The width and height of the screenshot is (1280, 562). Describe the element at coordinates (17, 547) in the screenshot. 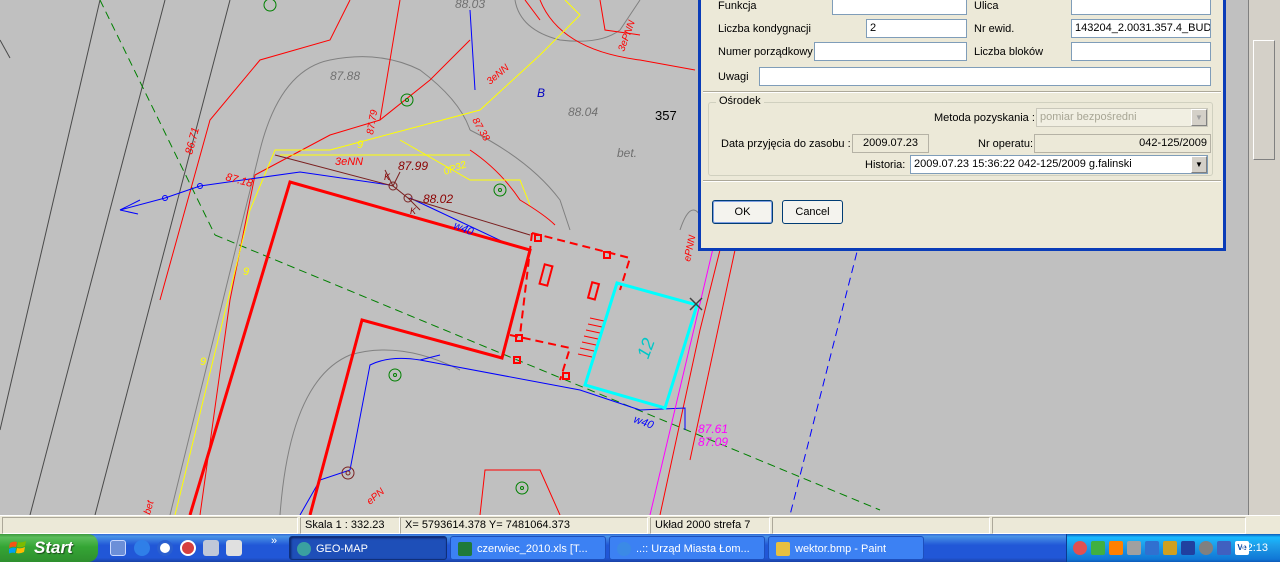

I see `windows-logo-icon` at that location.